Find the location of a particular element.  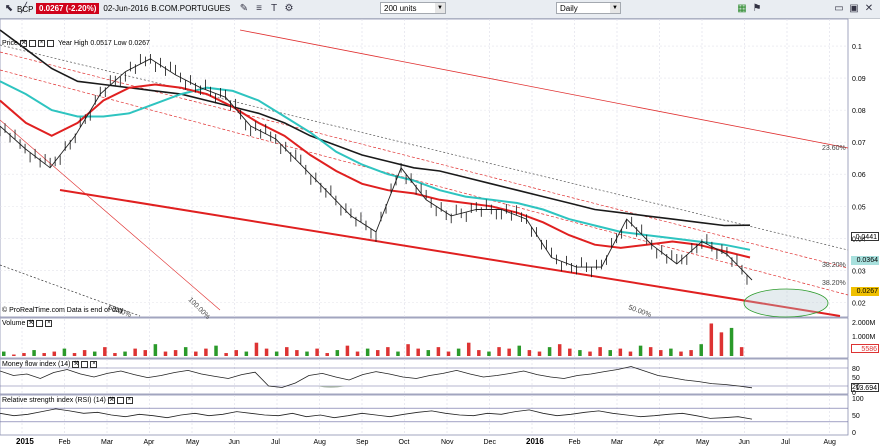

price-axis-label: 0.03 is located at coordinates (859, 271).